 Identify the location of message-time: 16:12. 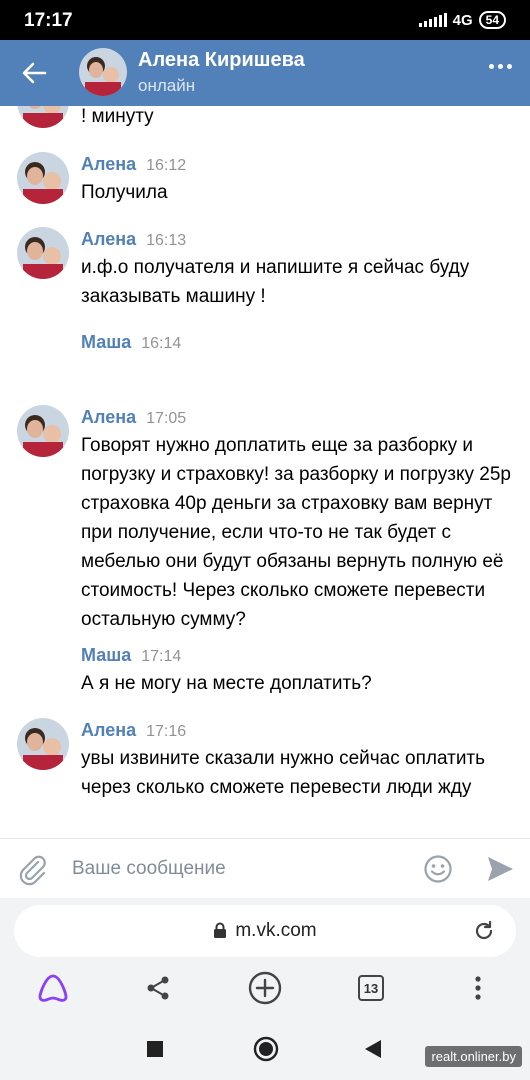
(166, 165).